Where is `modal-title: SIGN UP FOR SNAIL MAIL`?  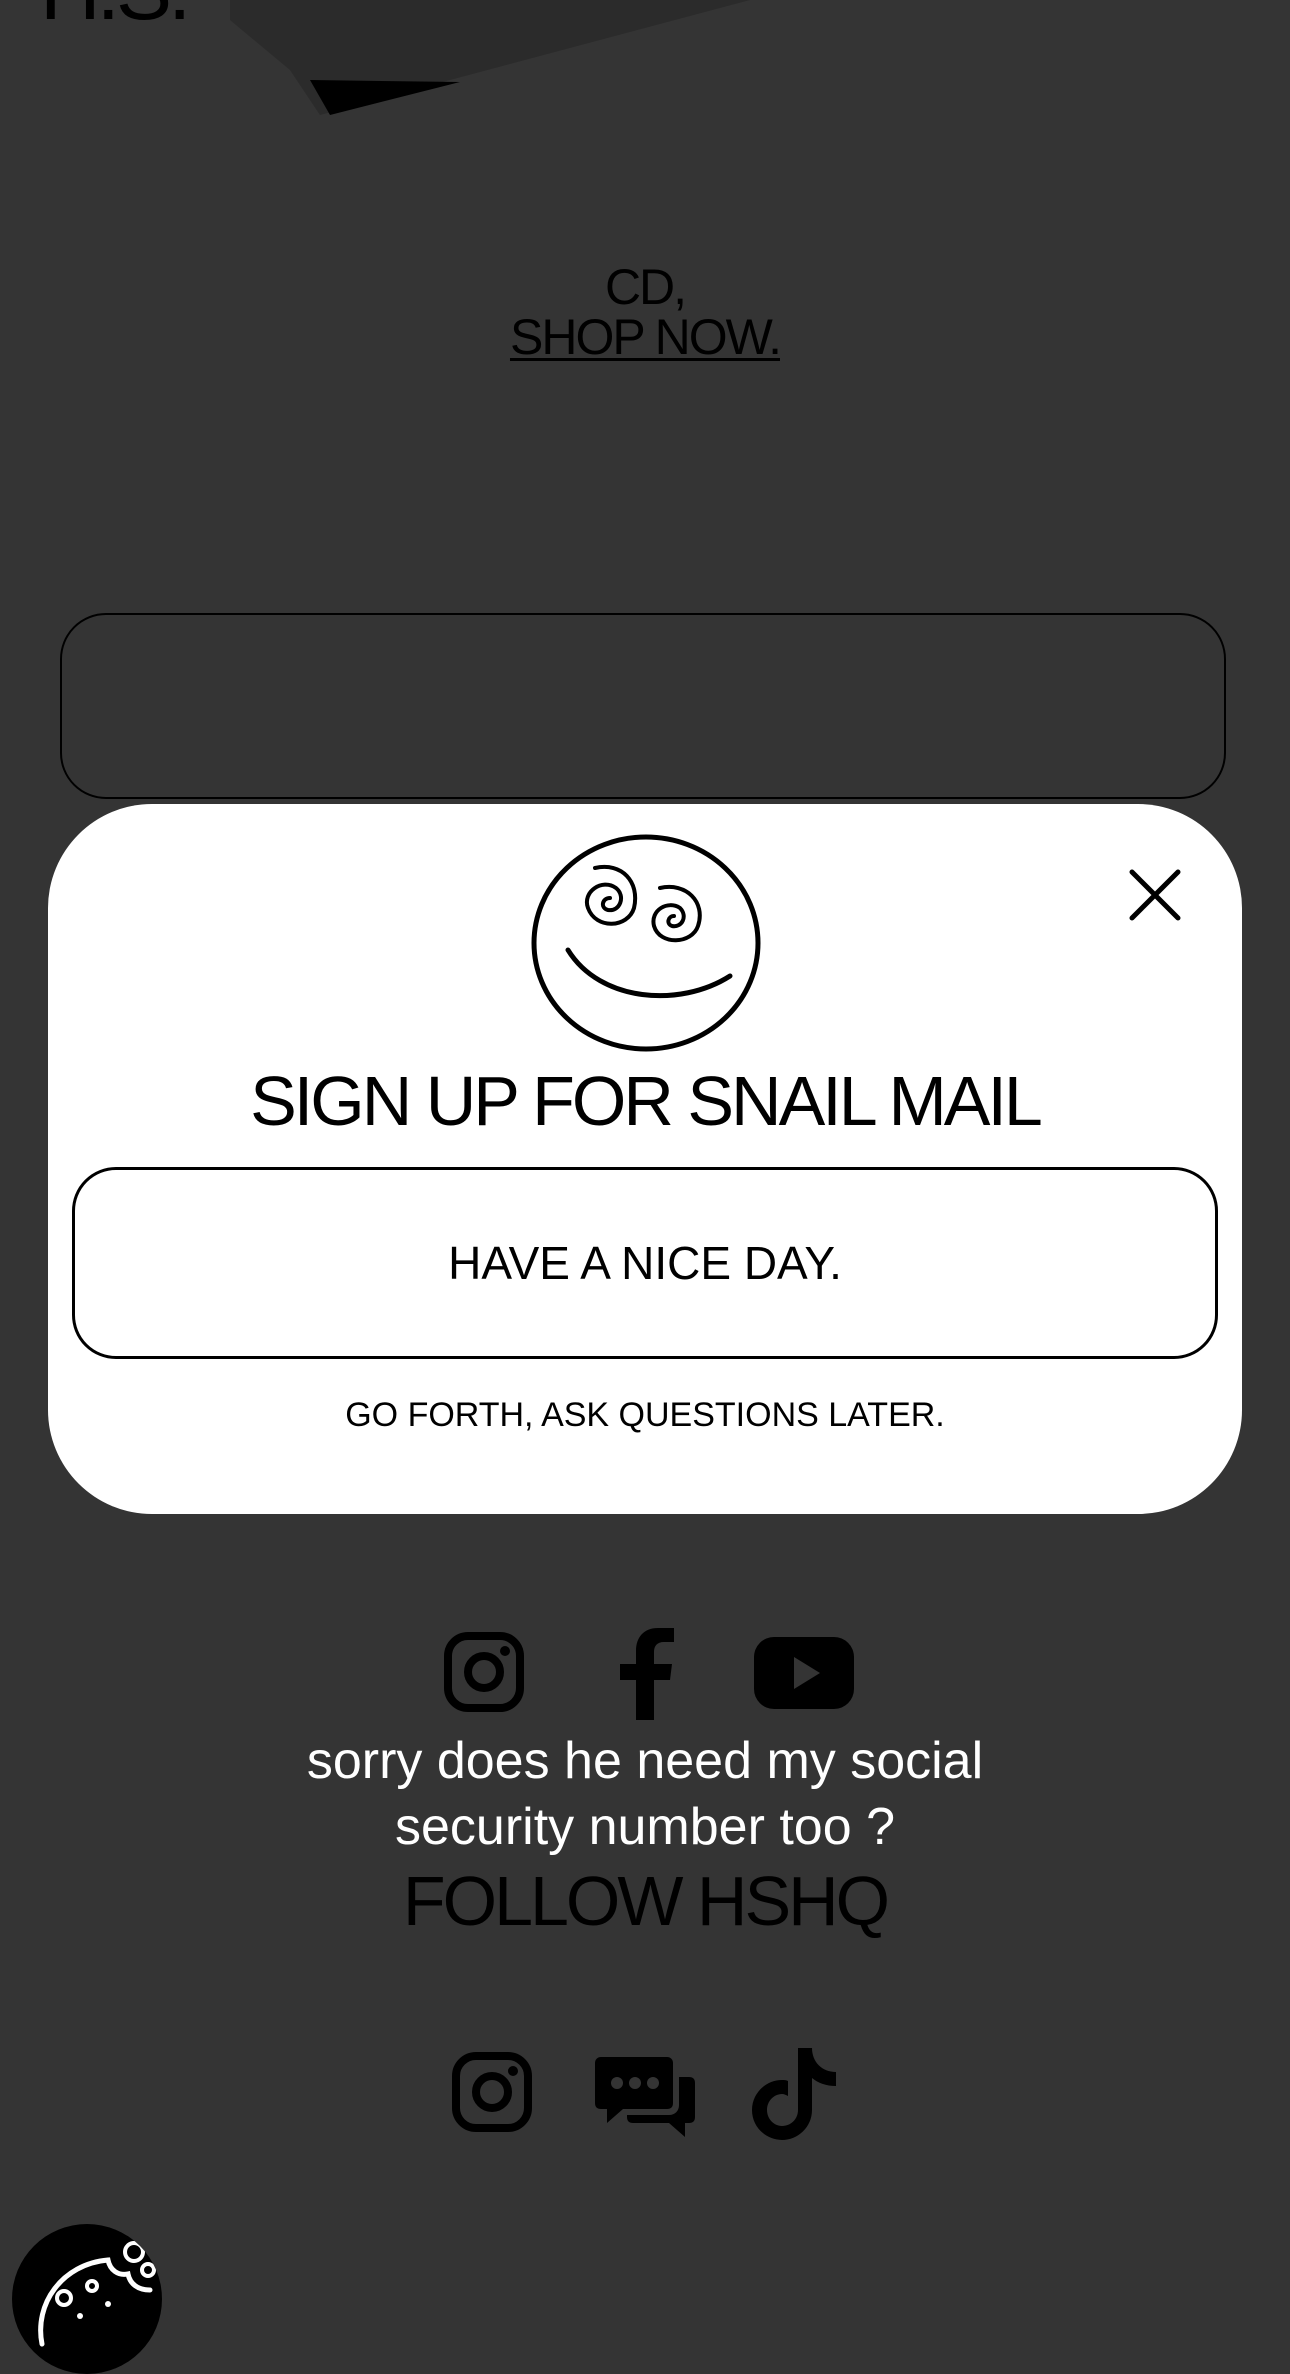
modal-title: SIGN UP FOR SNAIL MAIL is located at coordinates (646, 1101).